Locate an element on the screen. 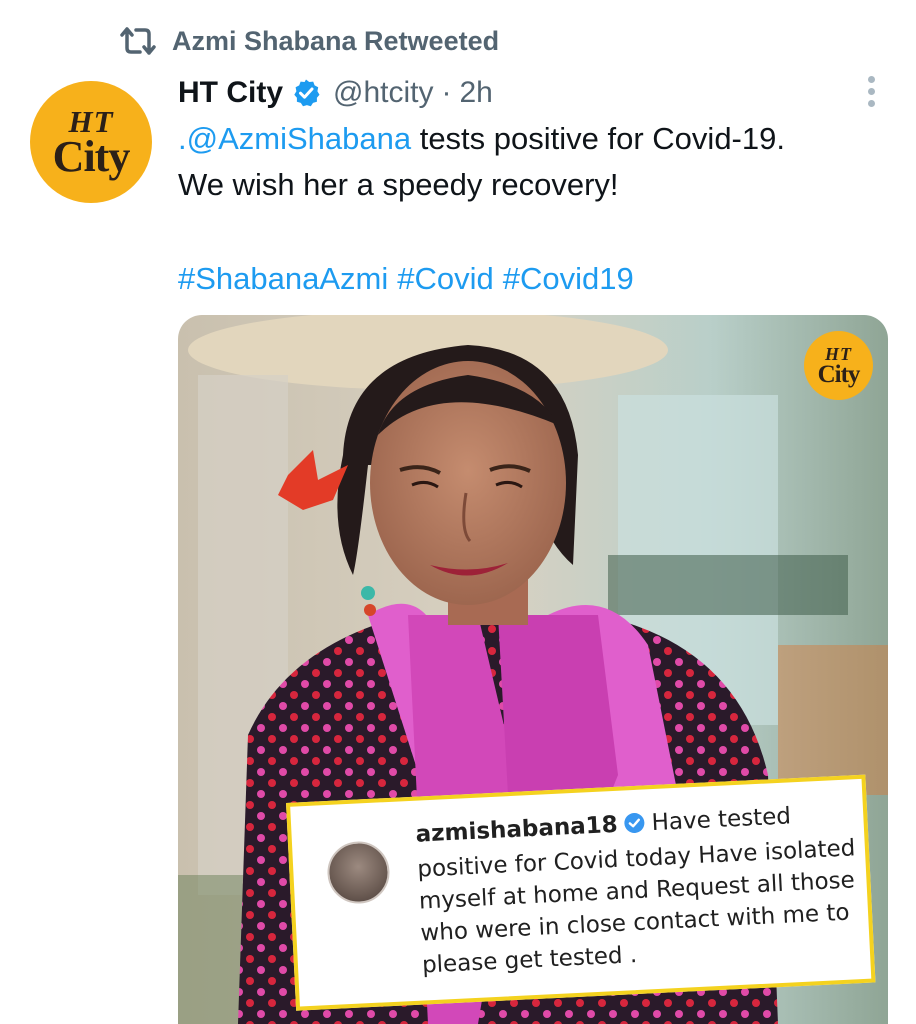  retweet-label: Azmi Shabana Retweeted is located at coordinates (336, 40).